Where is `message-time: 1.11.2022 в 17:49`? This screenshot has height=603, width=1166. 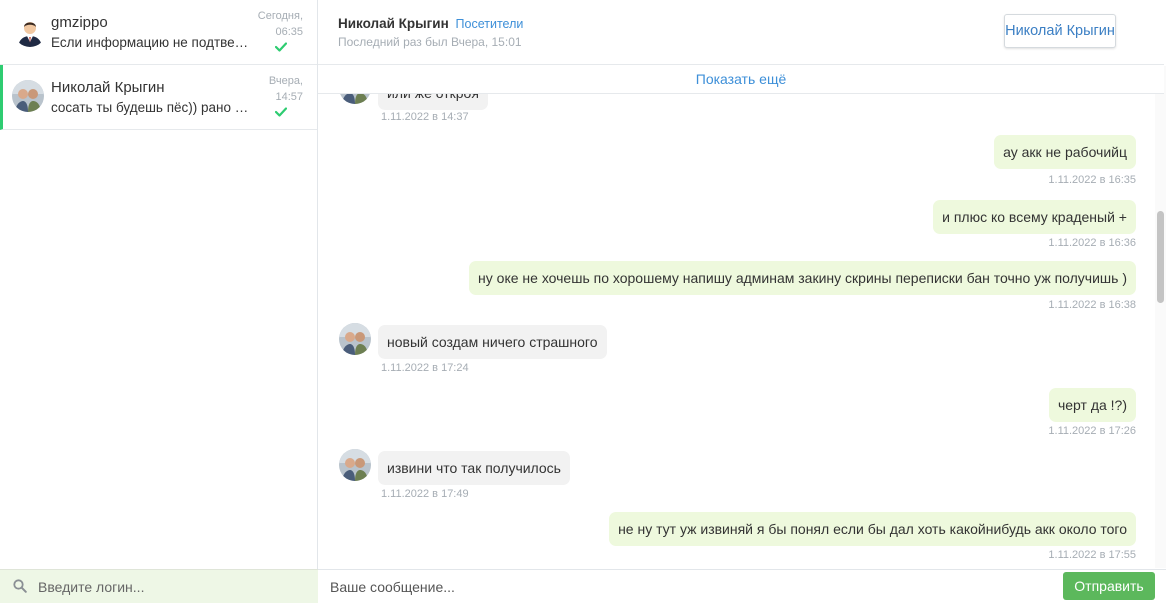 message-time: 1.11.2022 в 17:49 is located at coordinates (425, 494).